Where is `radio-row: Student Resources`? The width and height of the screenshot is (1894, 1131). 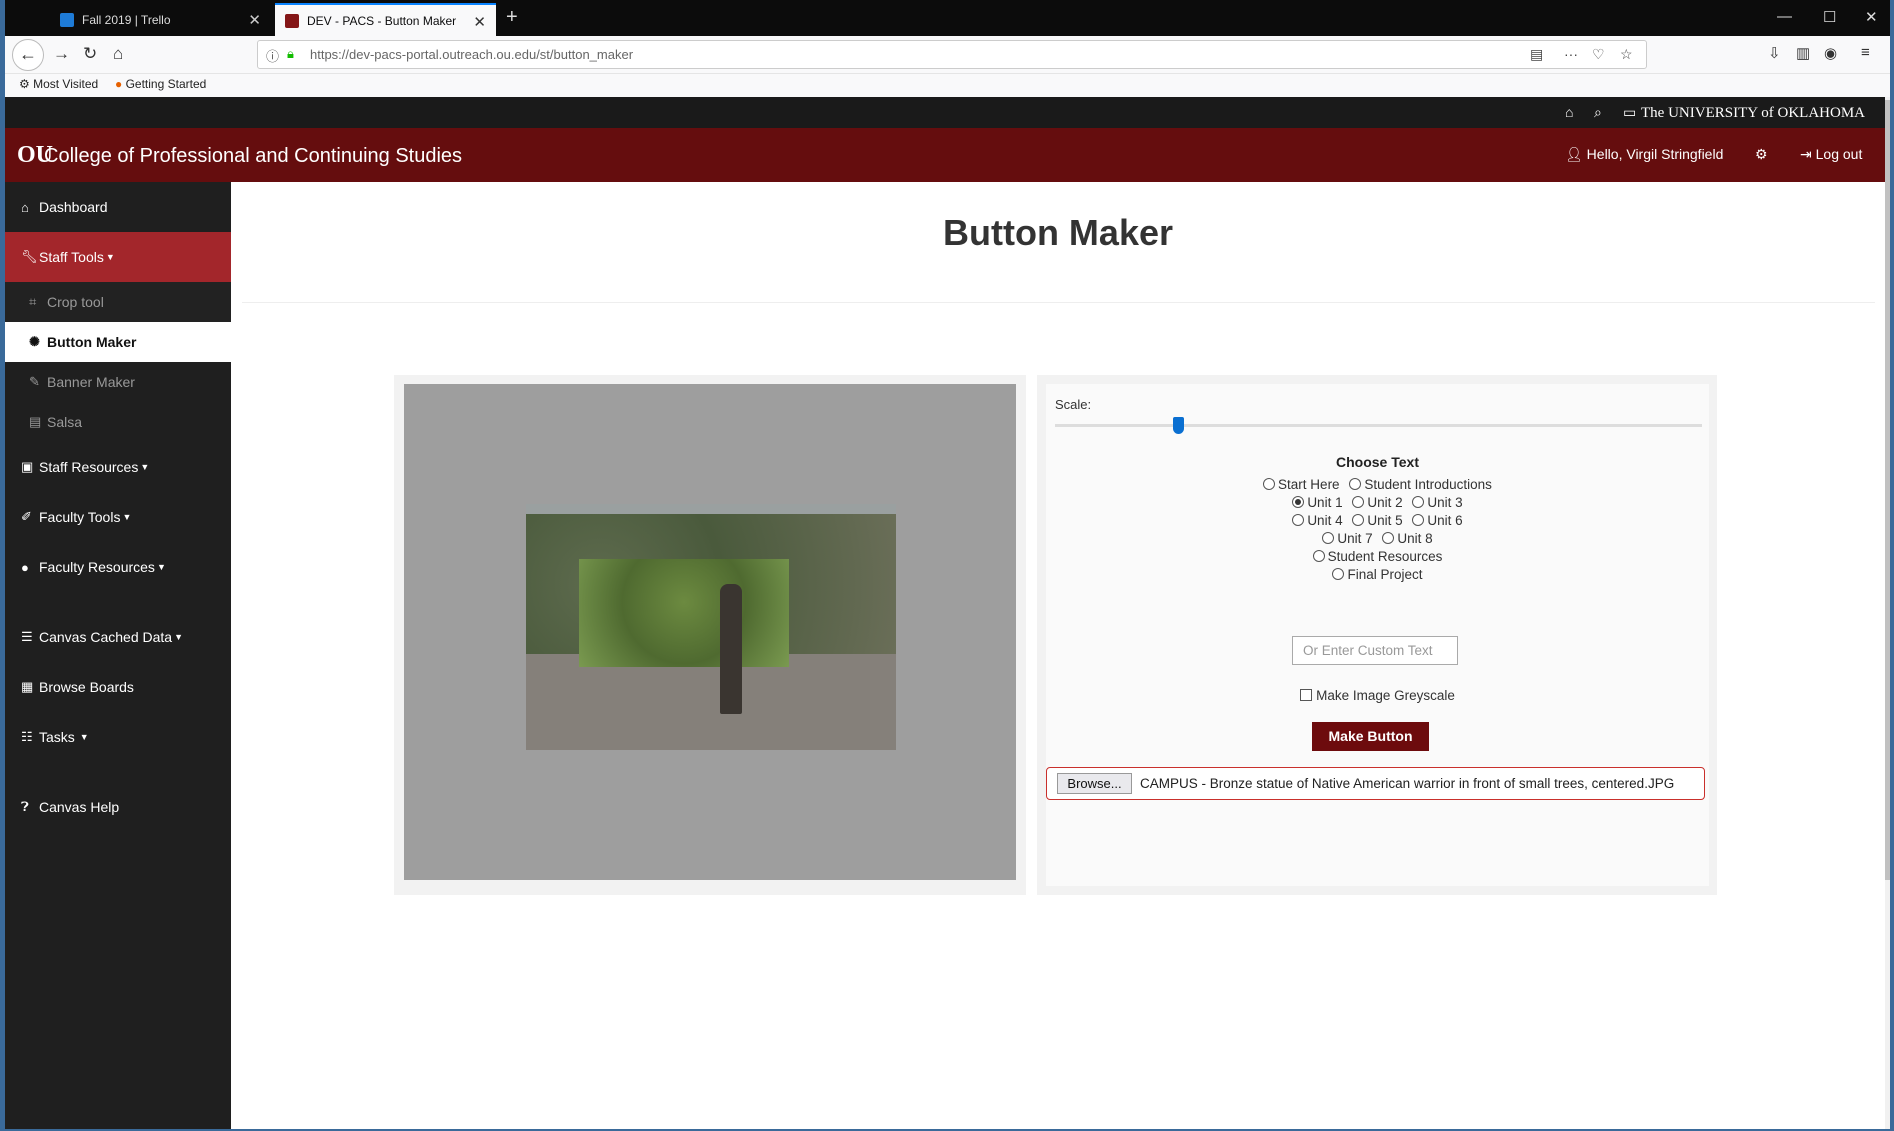
radio-row: Student Resources is located at coordinates (1377, 556).